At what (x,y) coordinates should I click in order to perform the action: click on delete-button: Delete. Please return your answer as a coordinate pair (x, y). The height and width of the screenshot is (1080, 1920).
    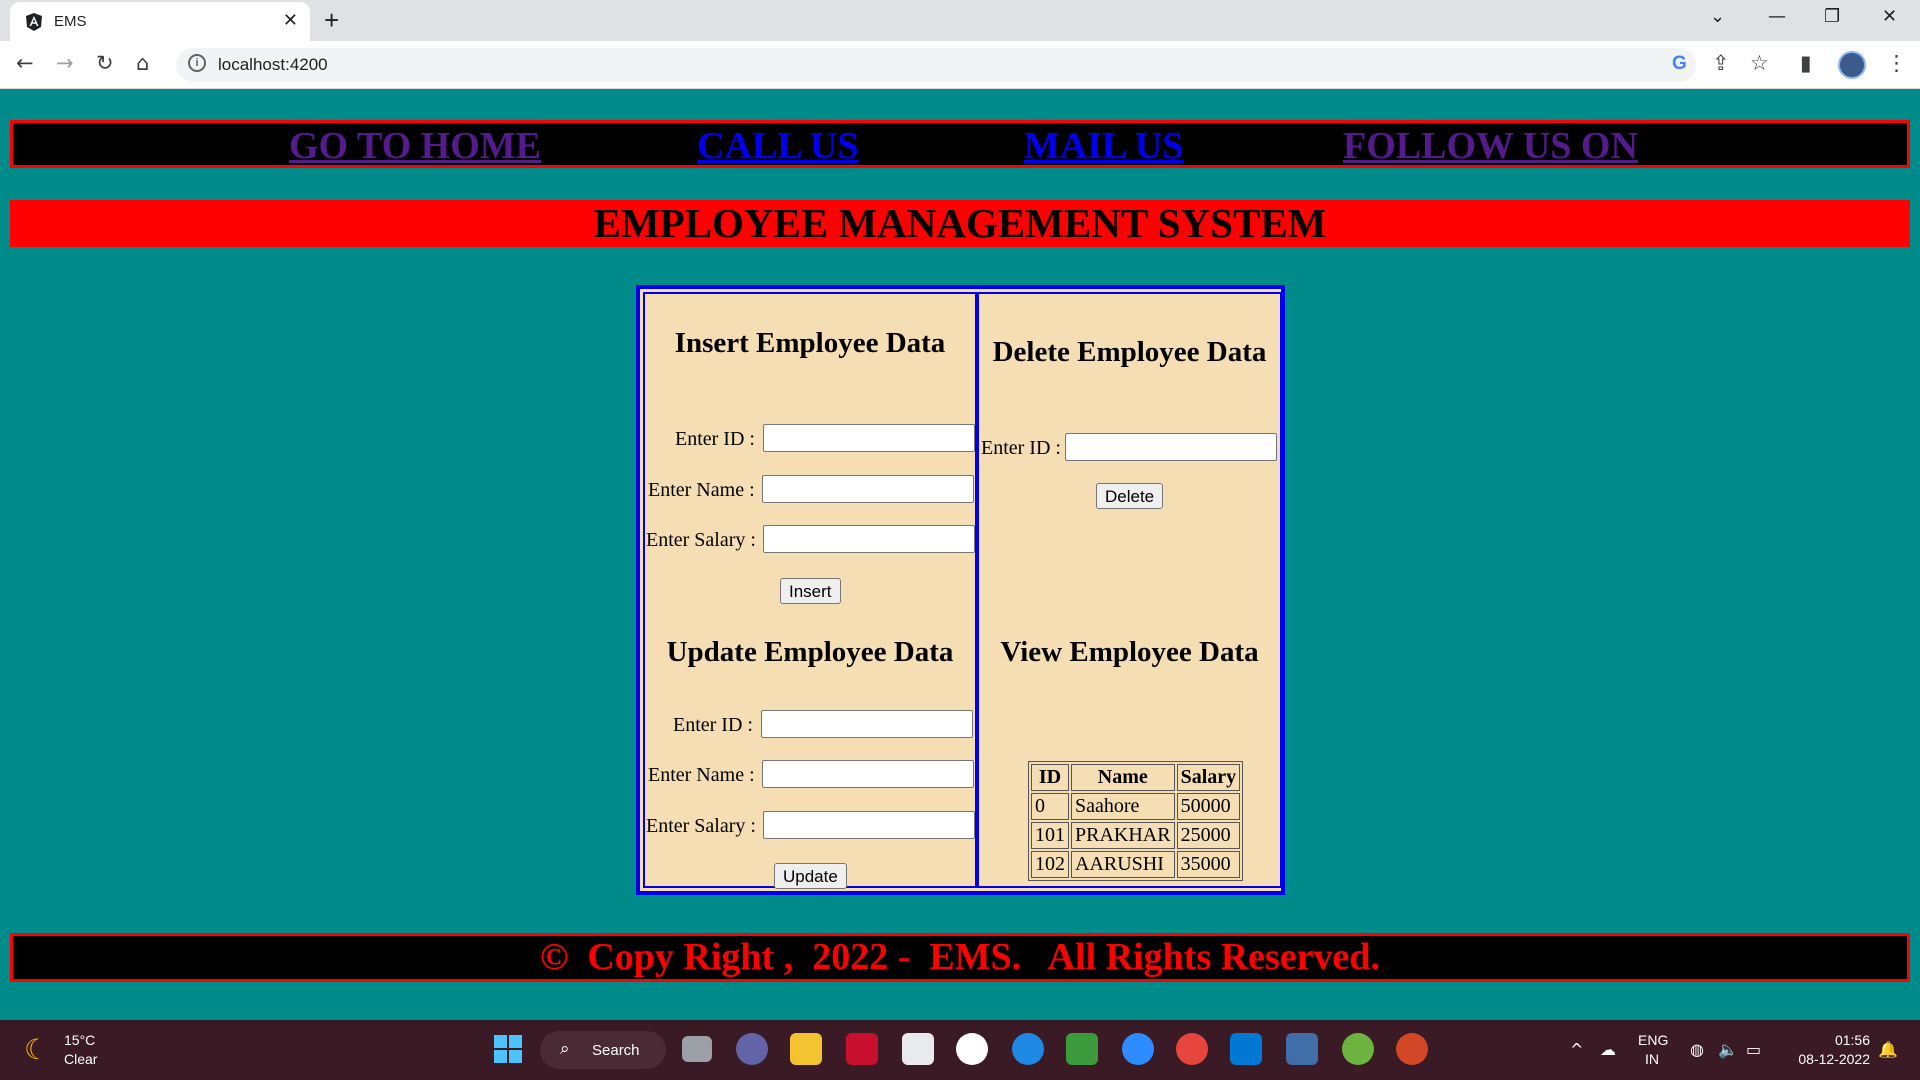
    Looking at the image, I should click on (1130, 496).